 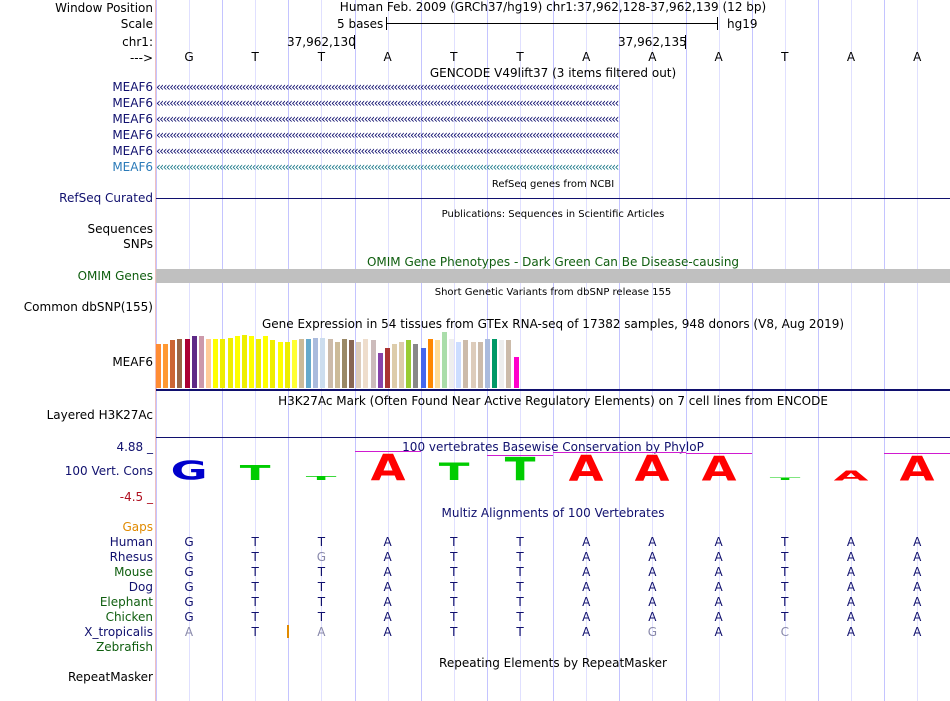 What do you see at coordinates (110, 677) in the screenshot?
I see `repeatmasker-label: RepeatMasker` at bounding box center [110, 677].